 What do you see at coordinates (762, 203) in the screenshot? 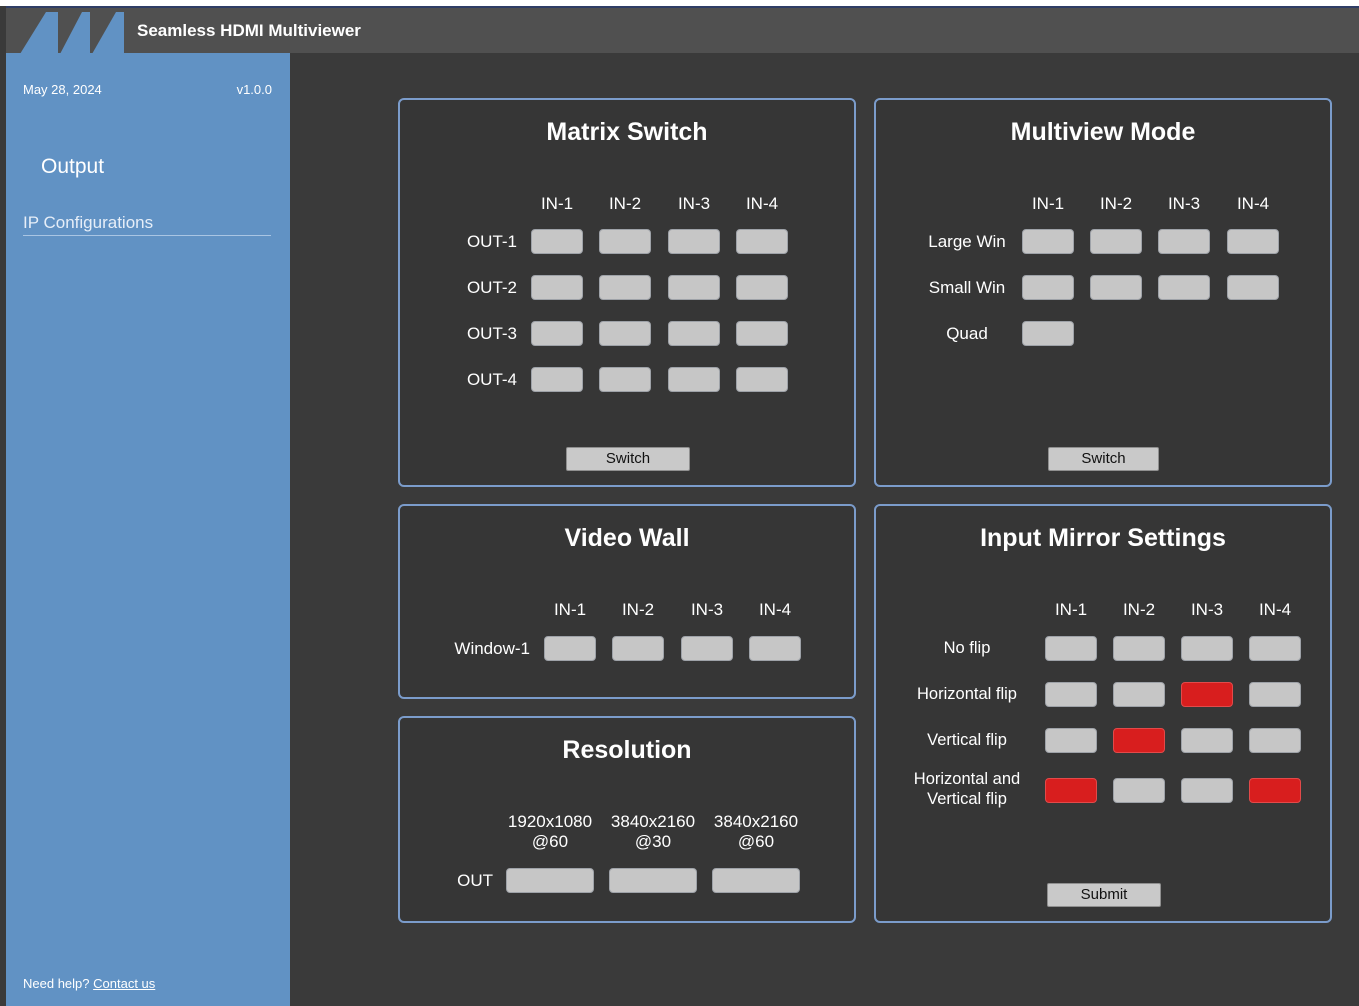
I see `matrix-col-in-4: IN-4` at bounding box center [762, 203].